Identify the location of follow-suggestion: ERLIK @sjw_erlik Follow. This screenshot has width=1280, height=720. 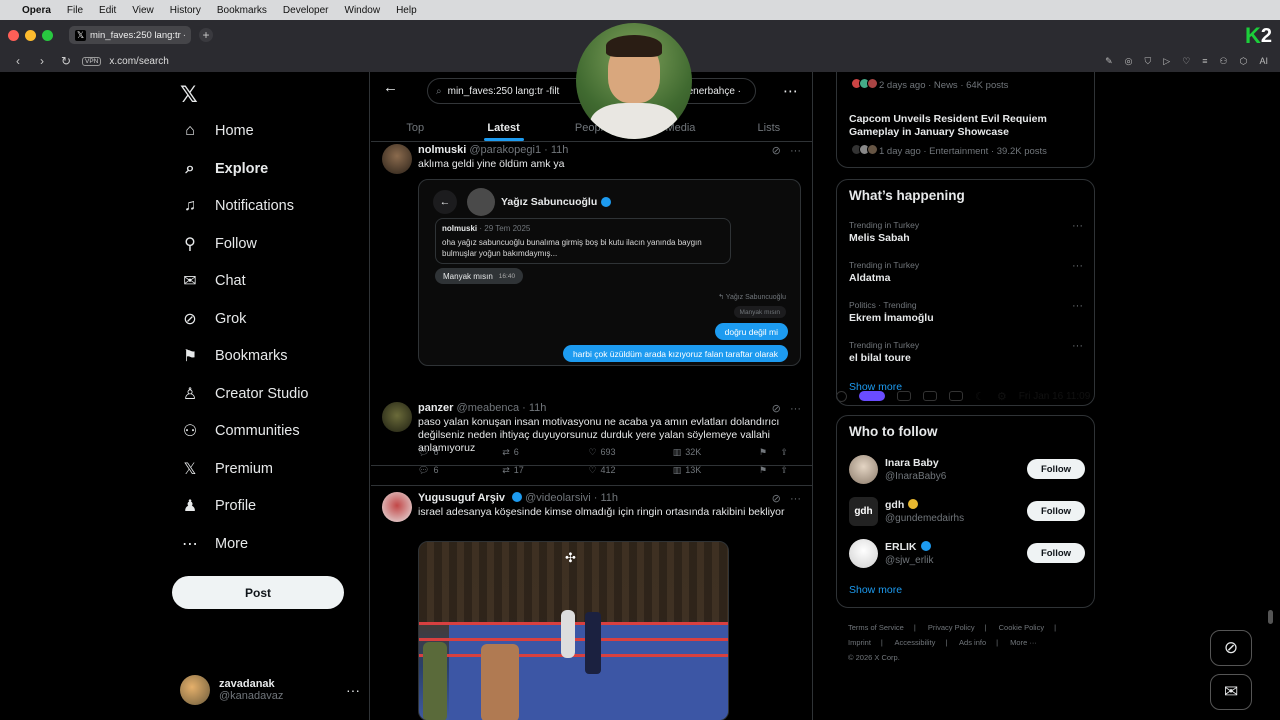
(967, 554).